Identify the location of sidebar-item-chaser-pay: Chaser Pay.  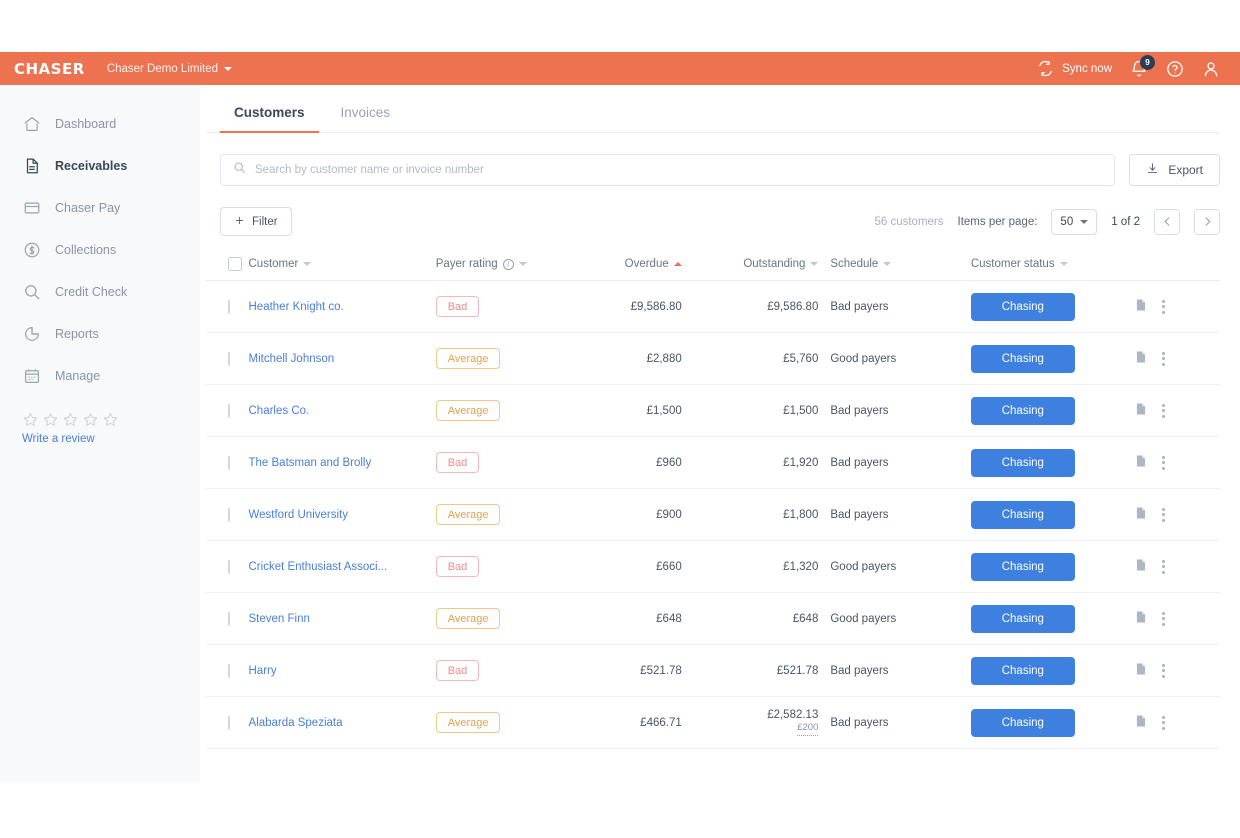
(100, 208).